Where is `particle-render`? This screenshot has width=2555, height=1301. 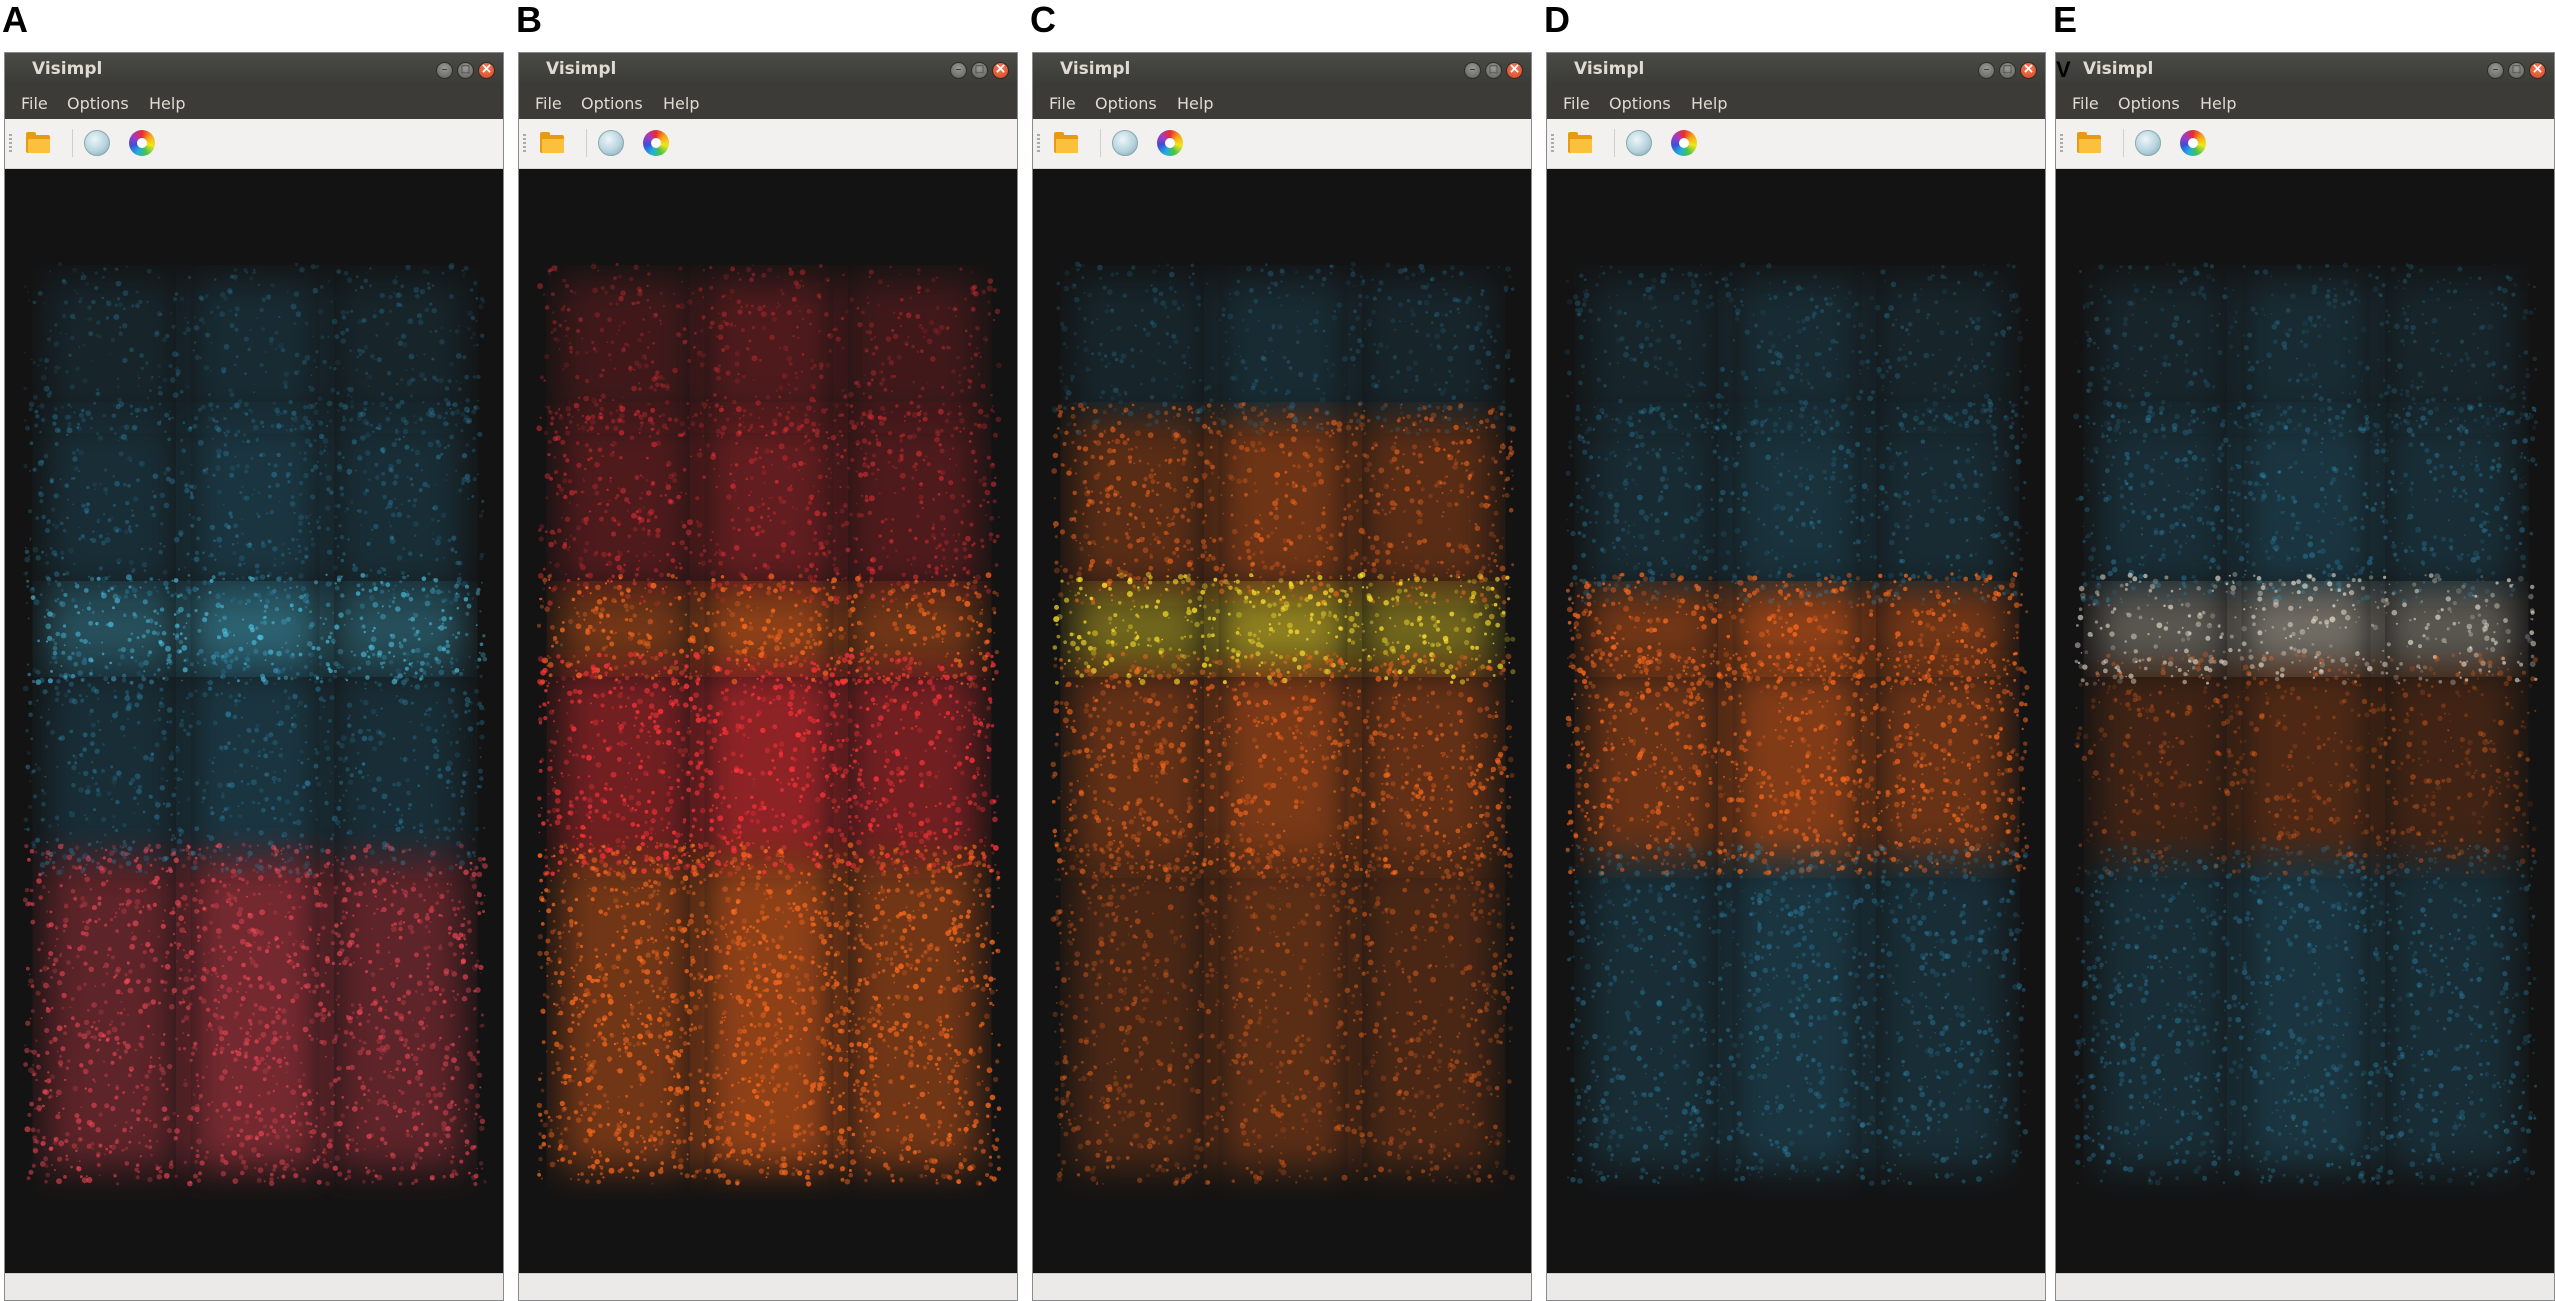 particle-render is located at coordinates (769, 724).